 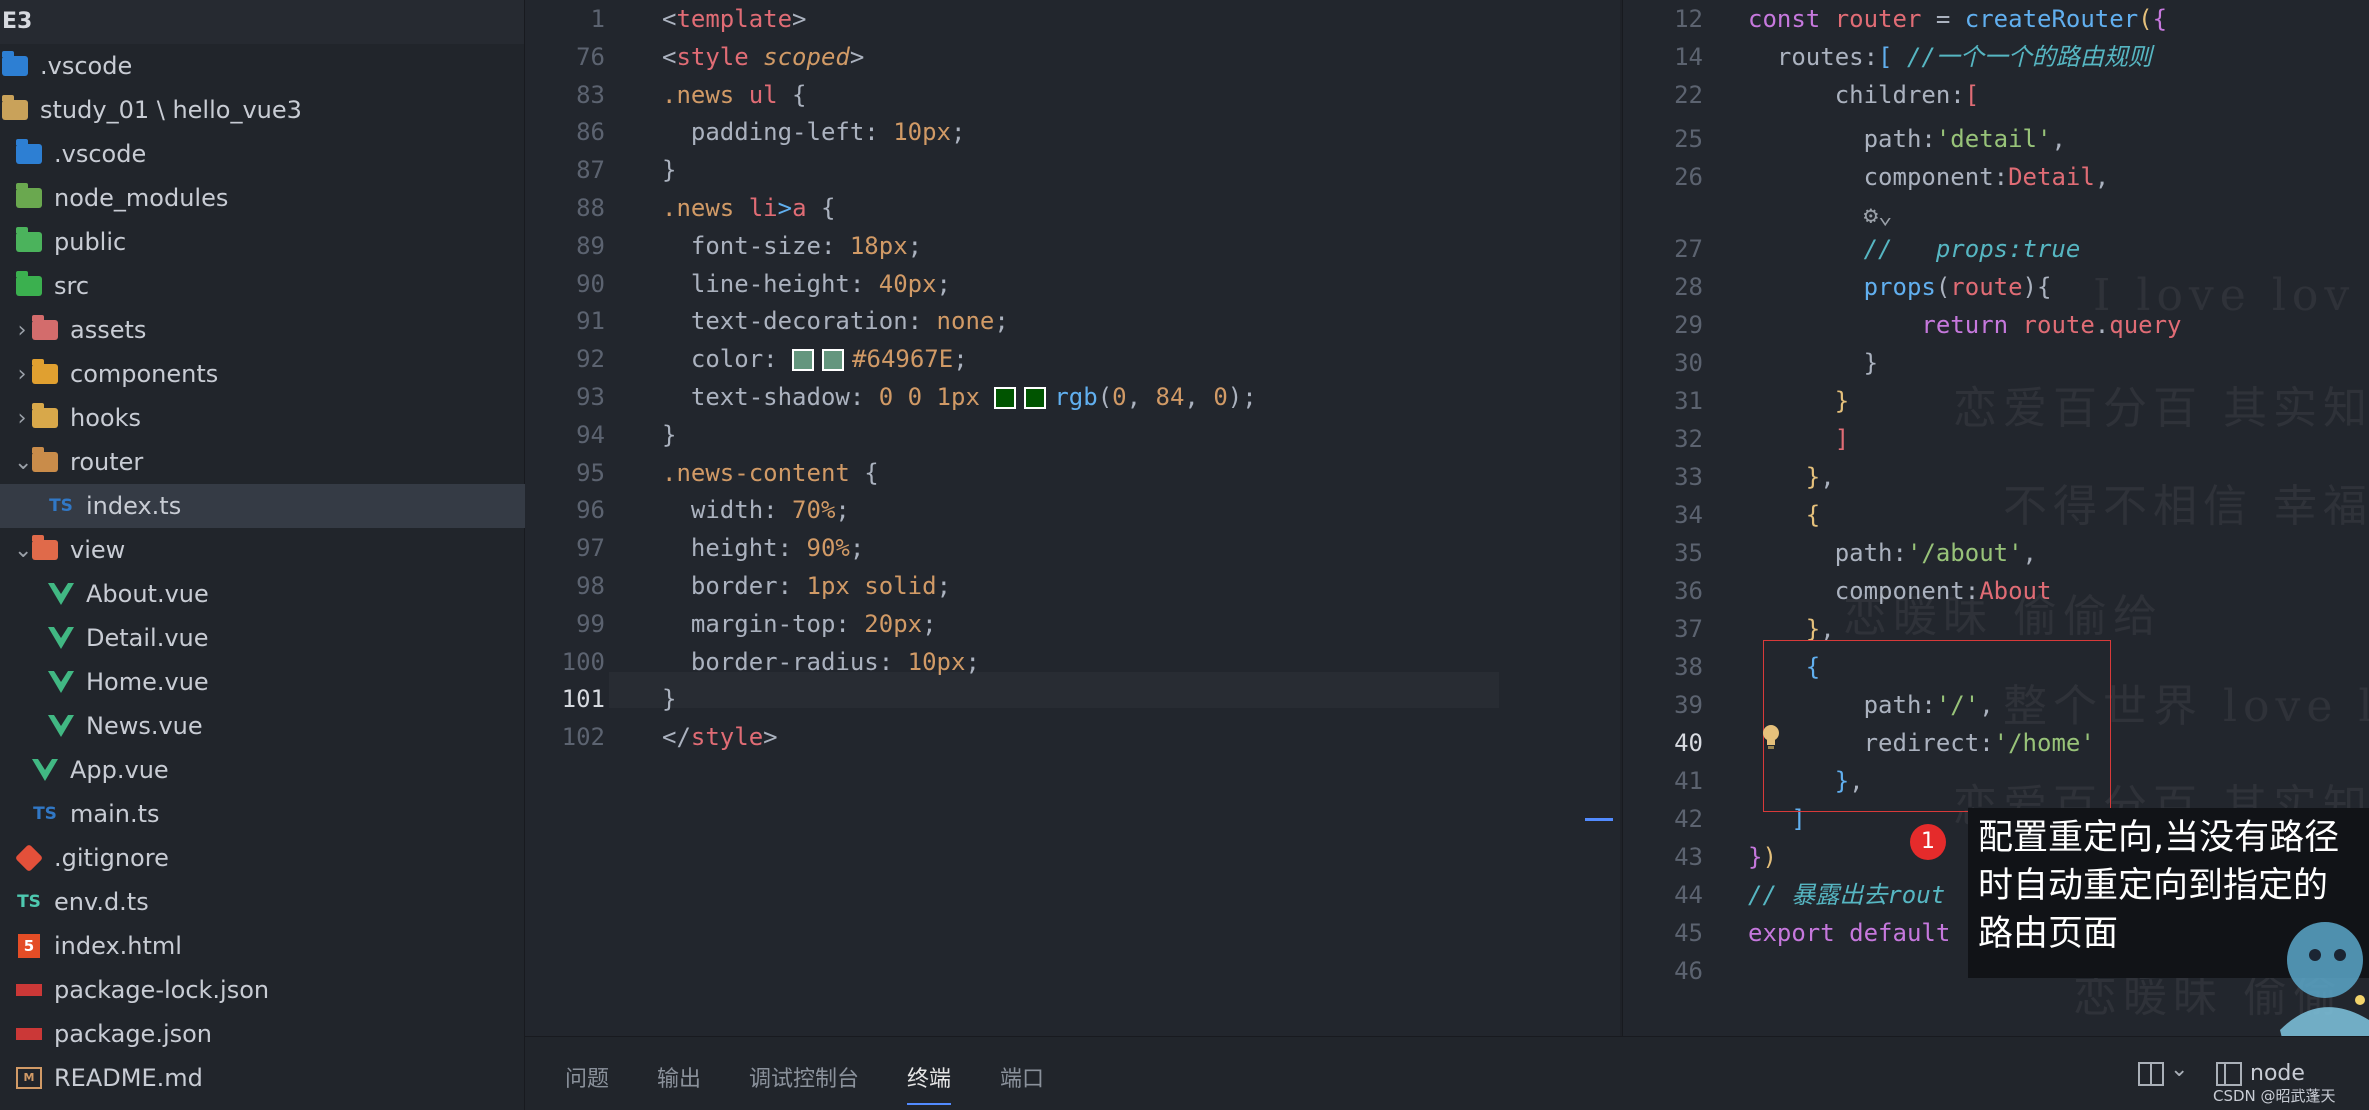 What do you see at coordinates (1996, 57) in the screenshot?
I see `code-line: 14 routes:[ //一个一个的路由规则` at bounding box center [1996, 57].